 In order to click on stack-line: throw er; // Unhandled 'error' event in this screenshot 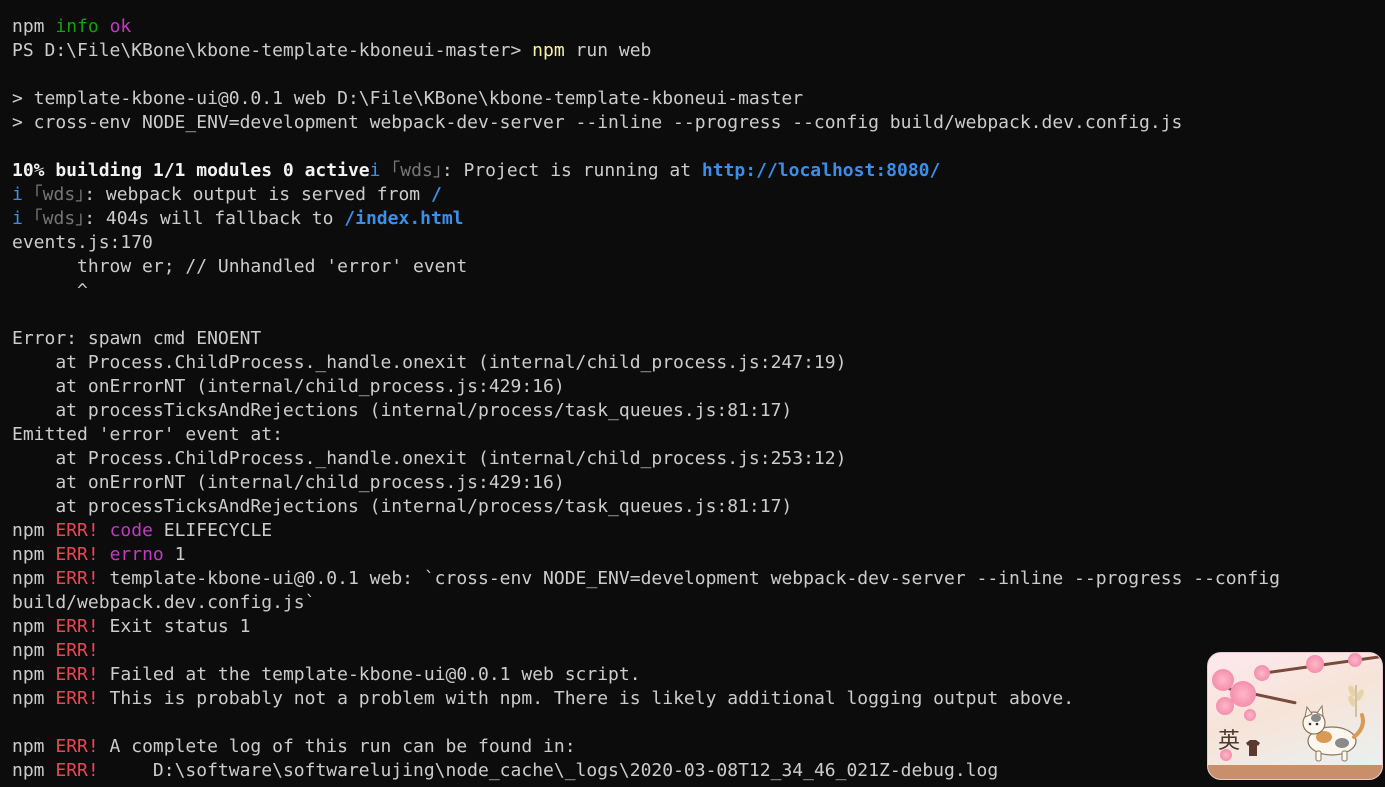, I will do `click(240, 266)`.